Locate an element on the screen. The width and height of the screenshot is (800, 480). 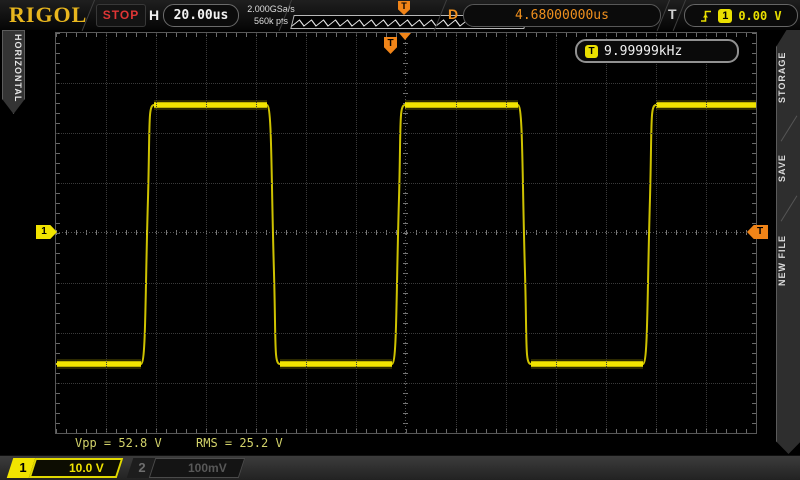
trigger-label: T is located at coordinates (672, 14).